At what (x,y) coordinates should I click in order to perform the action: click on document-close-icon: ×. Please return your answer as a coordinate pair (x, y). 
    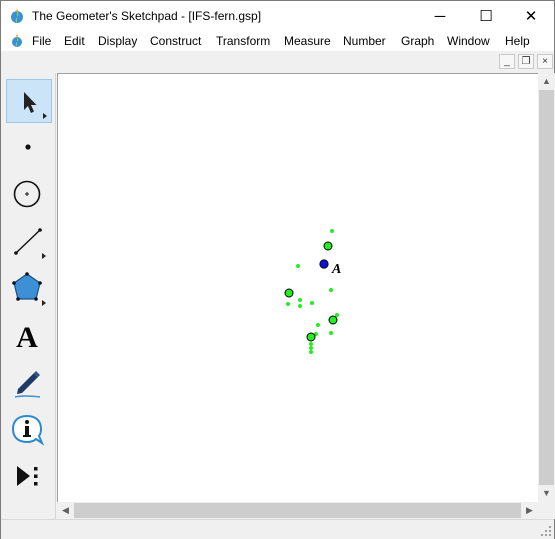
    Looking at the image, I should click on (545, 61).